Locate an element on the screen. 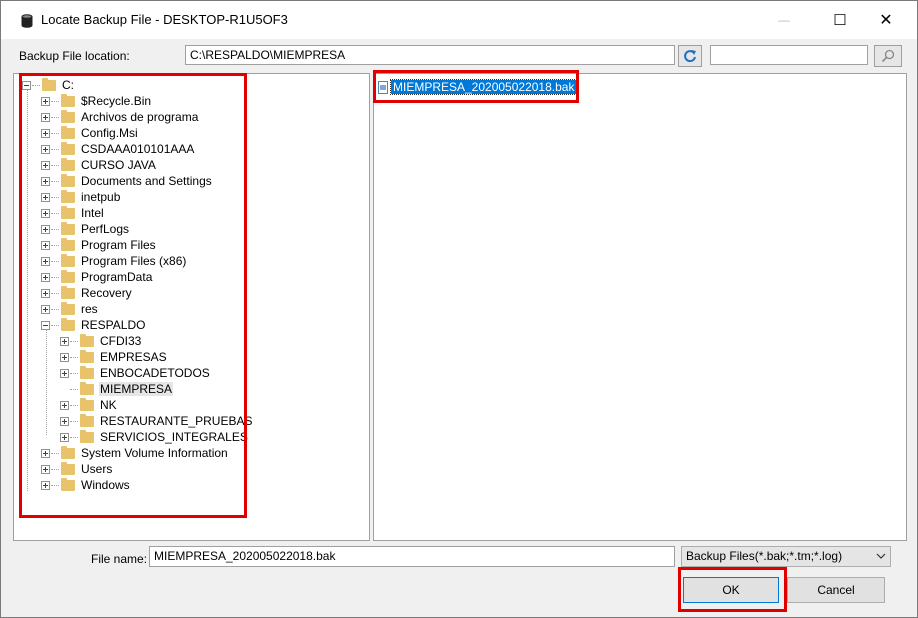 Image resolution: width=918 pixels, height=618 pixels. tree-node-label: RESTAURANTE_PRUEBAS is located at coordinates (176, 421).